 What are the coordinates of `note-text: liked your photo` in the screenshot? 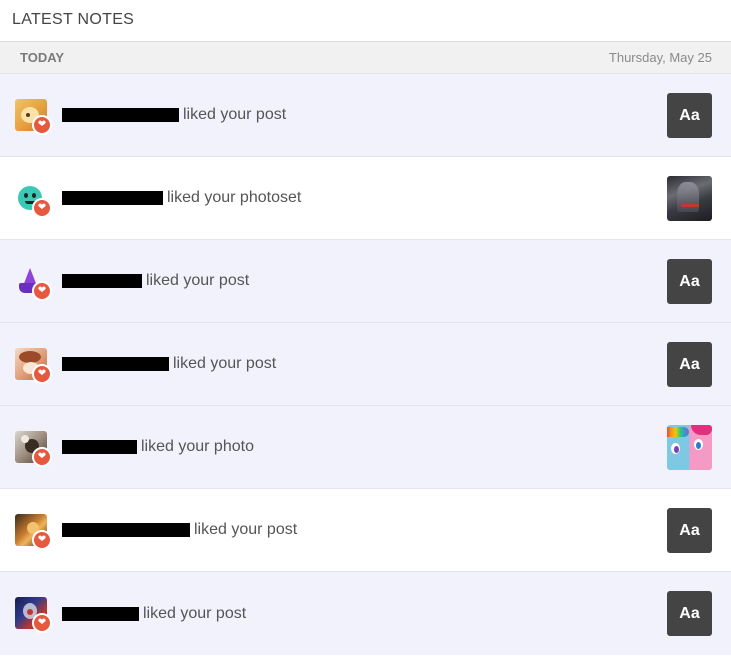 It's located at (158, 447).